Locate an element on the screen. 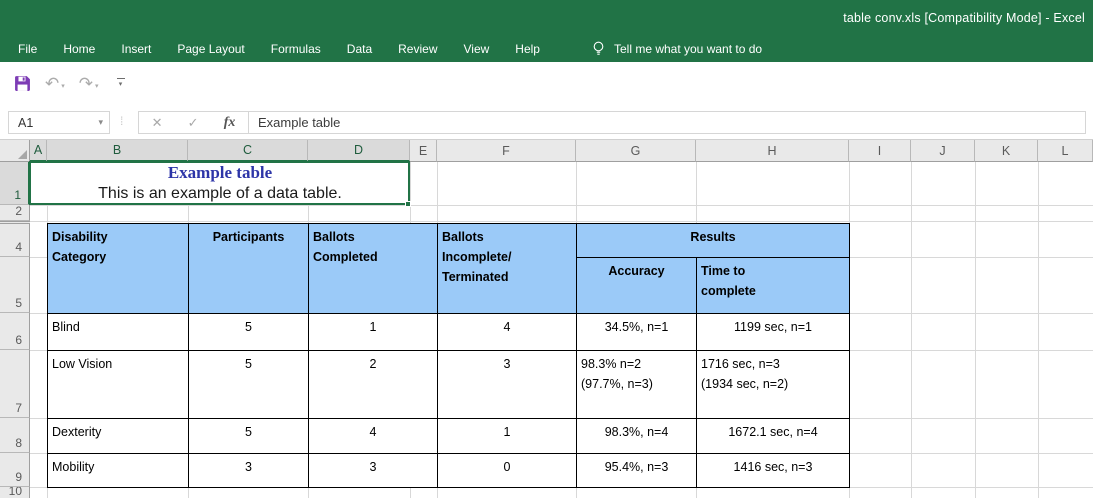 The height and width of the screenshot is (498, 1093). header-participants: Participants is located at coordinates (249, 269).